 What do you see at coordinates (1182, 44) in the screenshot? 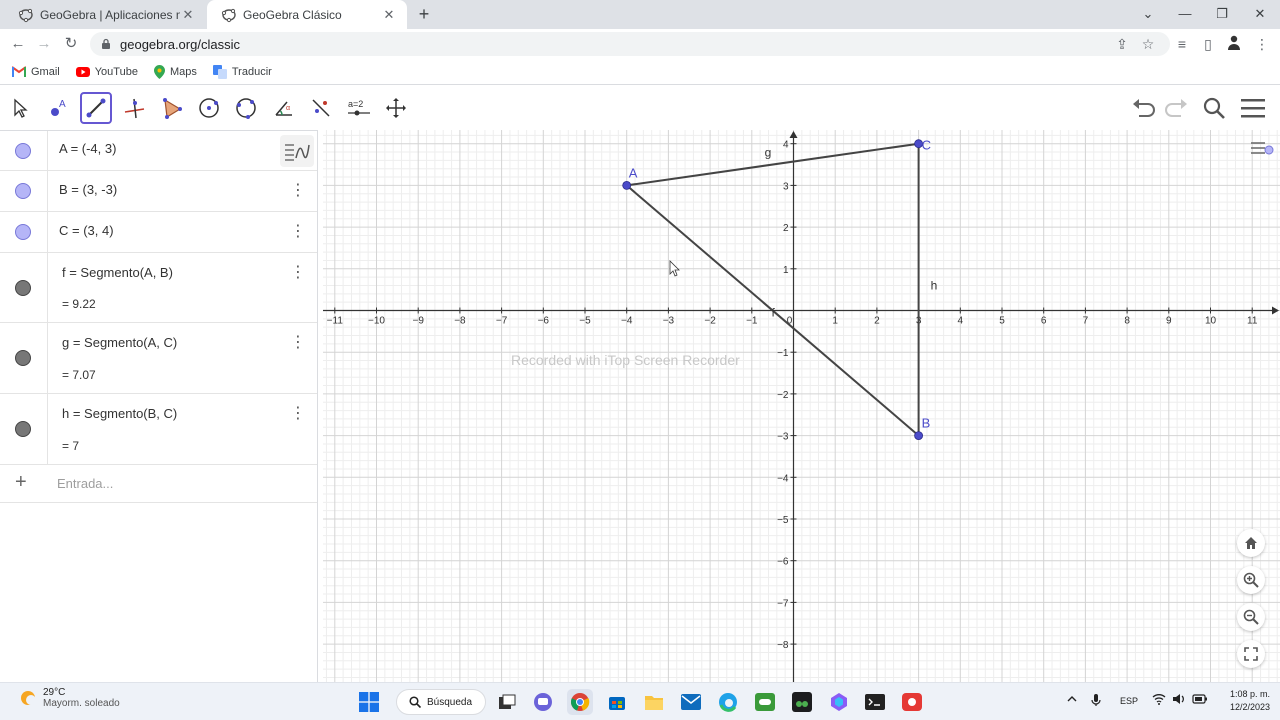
I see `reading-list-icon: ≡` at bounding box center [1182, 44].